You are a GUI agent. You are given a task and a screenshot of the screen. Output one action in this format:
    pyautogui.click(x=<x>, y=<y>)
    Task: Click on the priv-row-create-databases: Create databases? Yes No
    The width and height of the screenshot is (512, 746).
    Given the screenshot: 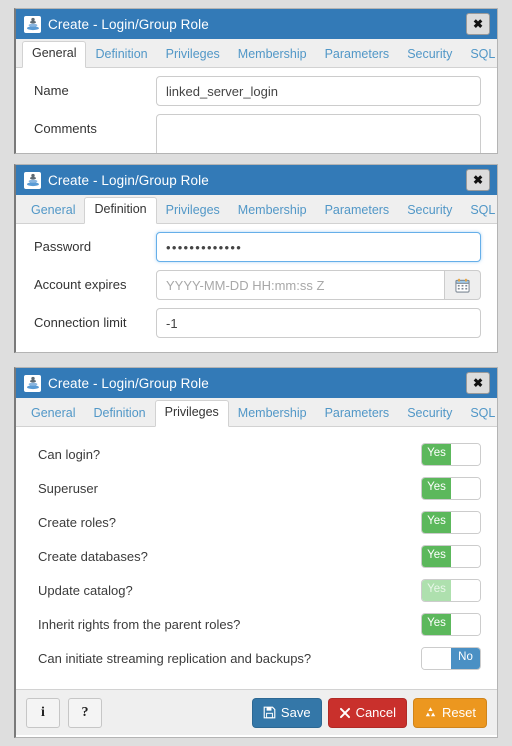 What is the action you would take?
    pyautogui.click(x=256, y=556)
    